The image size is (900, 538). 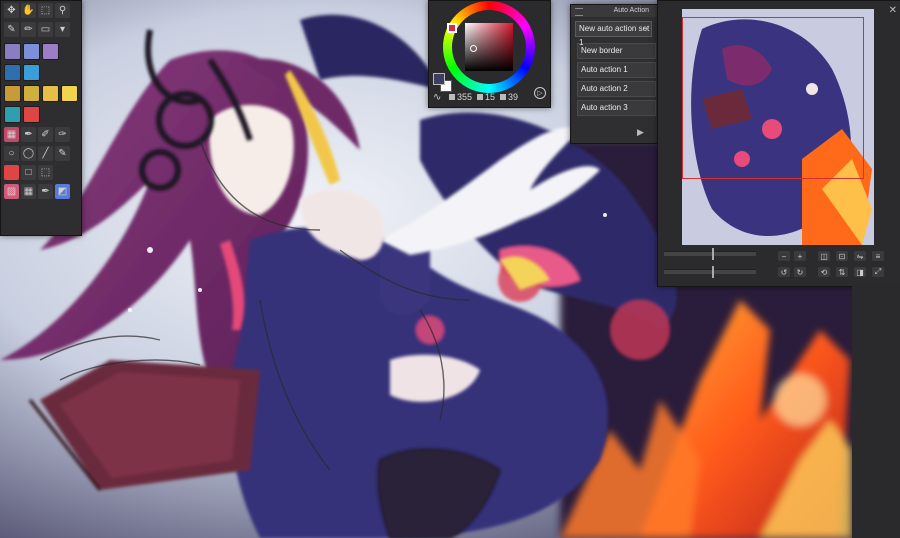 What do you see at coordinates (616, 51) in the screenshot?
I see `auto-action-item: New border` at bounding box center [616, 51].